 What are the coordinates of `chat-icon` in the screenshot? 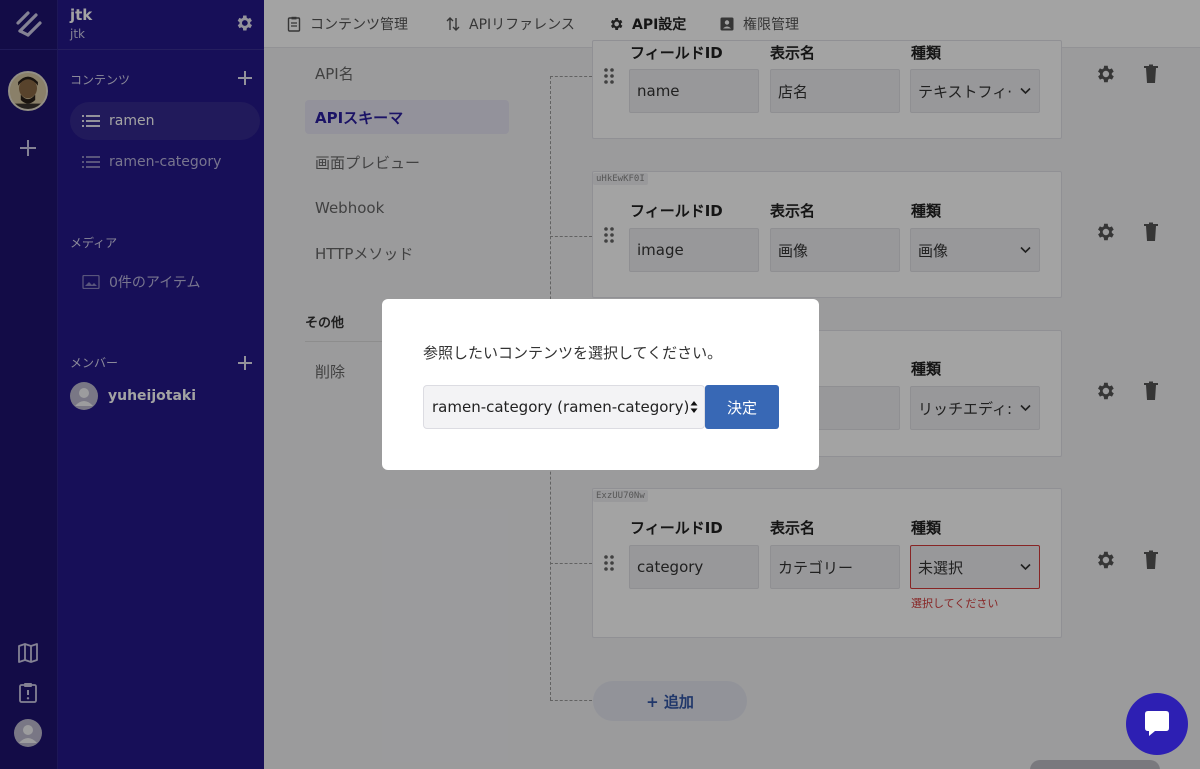 It's located at (1157, 723).